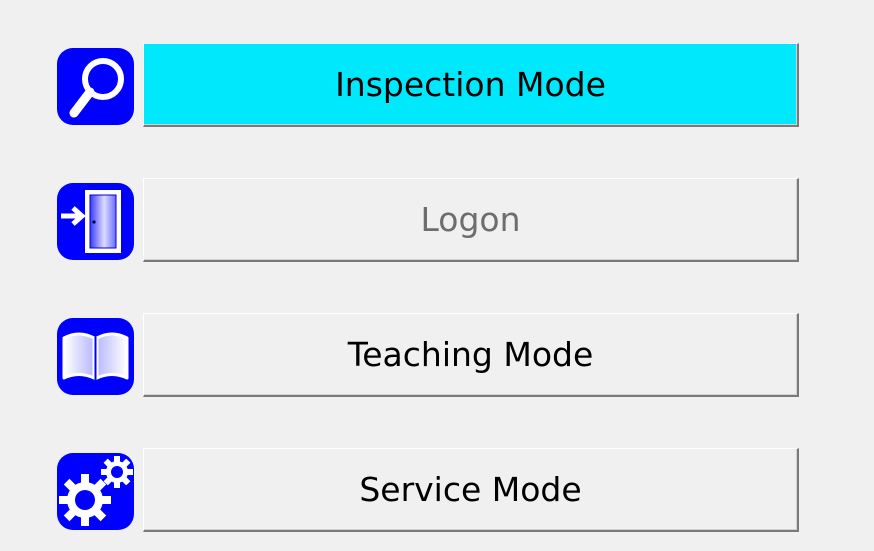  I want to click on inspection-mode-button: Inspection Mode, so click(471, 85).